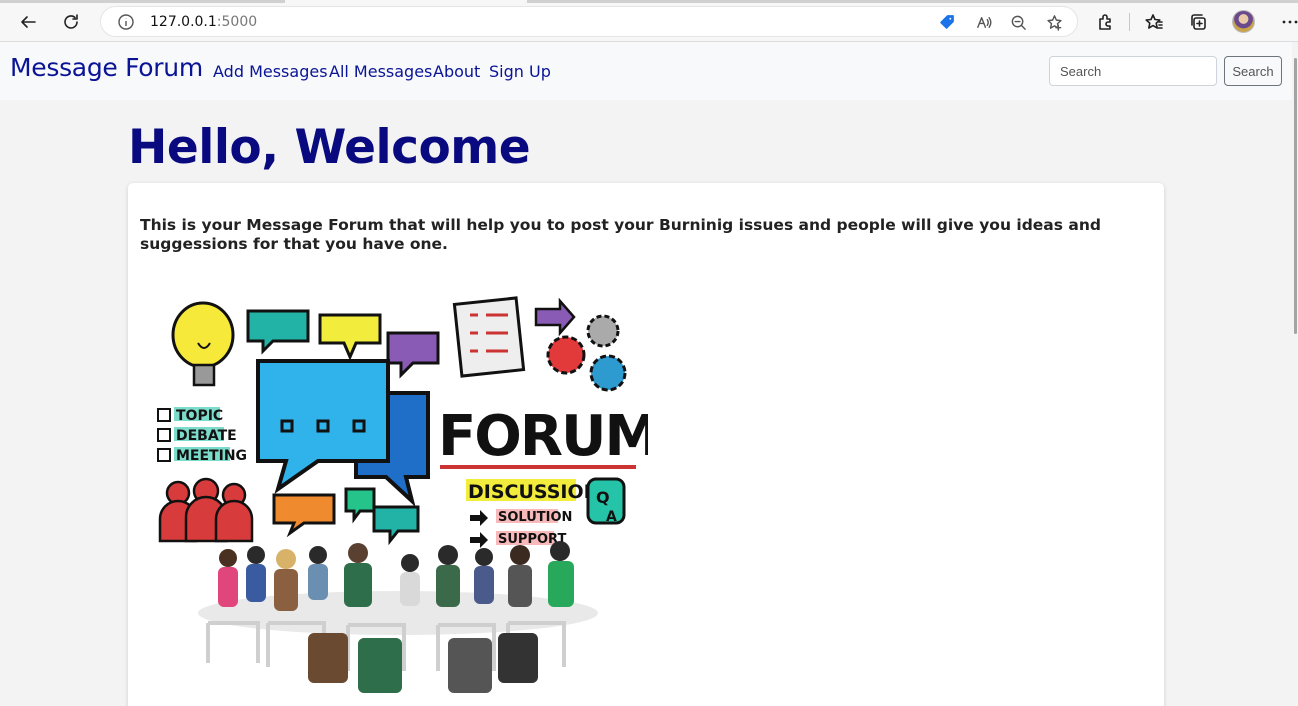  I want to click on topic-list: TOPIC DEBATE MEETING, so click(202, 435).